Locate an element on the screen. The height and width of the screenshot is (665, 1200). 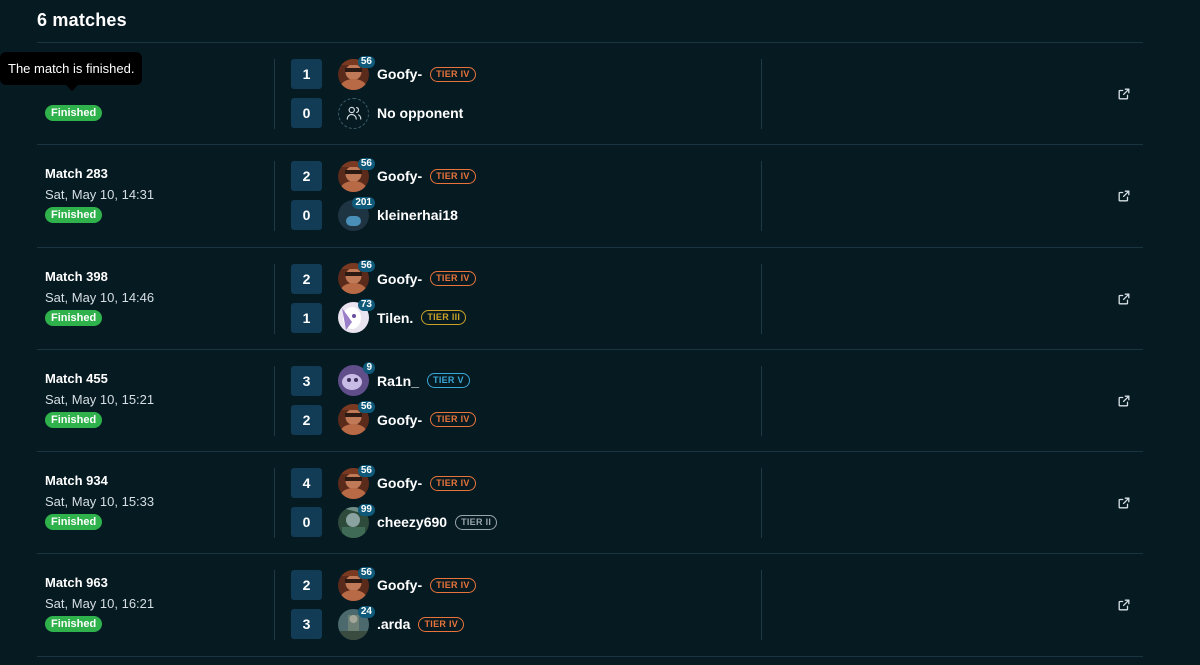
match-name: Match 398 is located at coordinates (76, 276).